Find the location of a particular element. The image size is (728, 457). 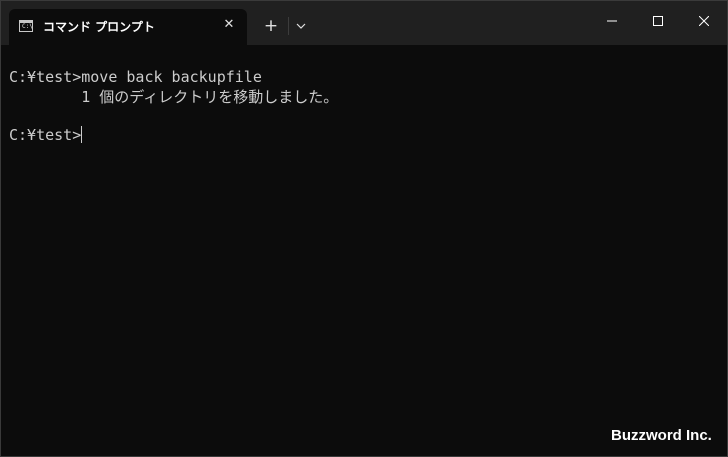

terminal-prompt-line: C:¥test> is located at coordinates (46, 135).